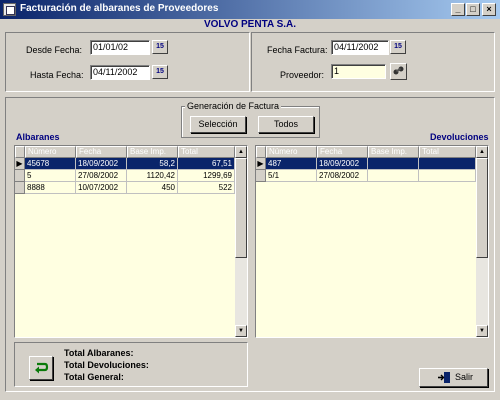 This screenshot has height=400, width=500. What do you see at coordinates (444, 377) in the screenshot?
I see `exit-door-icon` at bounding box center [444, 377].